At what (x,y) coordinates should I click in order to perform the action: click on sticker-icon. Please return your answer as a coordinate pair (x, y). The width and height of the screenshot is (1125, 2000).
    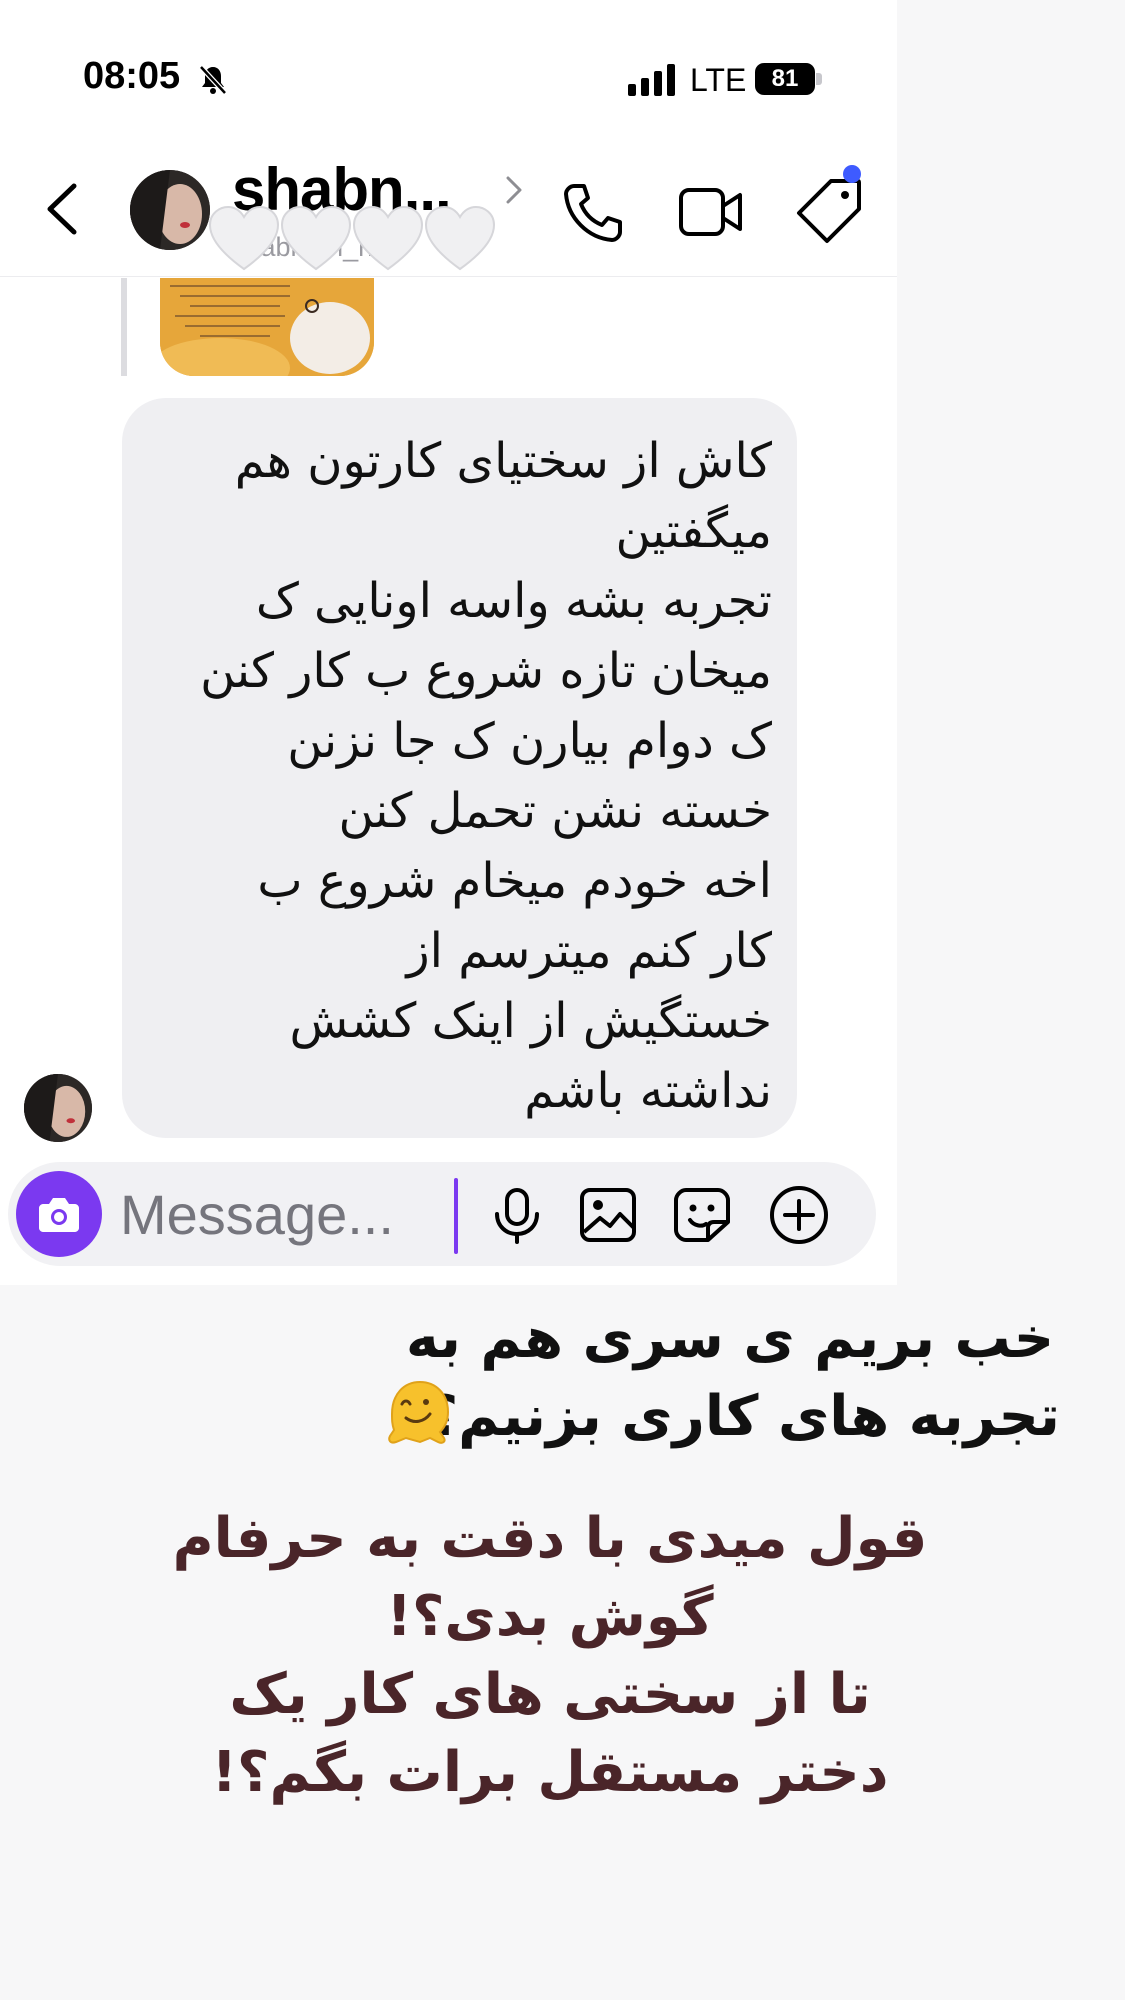
    Looking at the image, I should click on (702, 1215).